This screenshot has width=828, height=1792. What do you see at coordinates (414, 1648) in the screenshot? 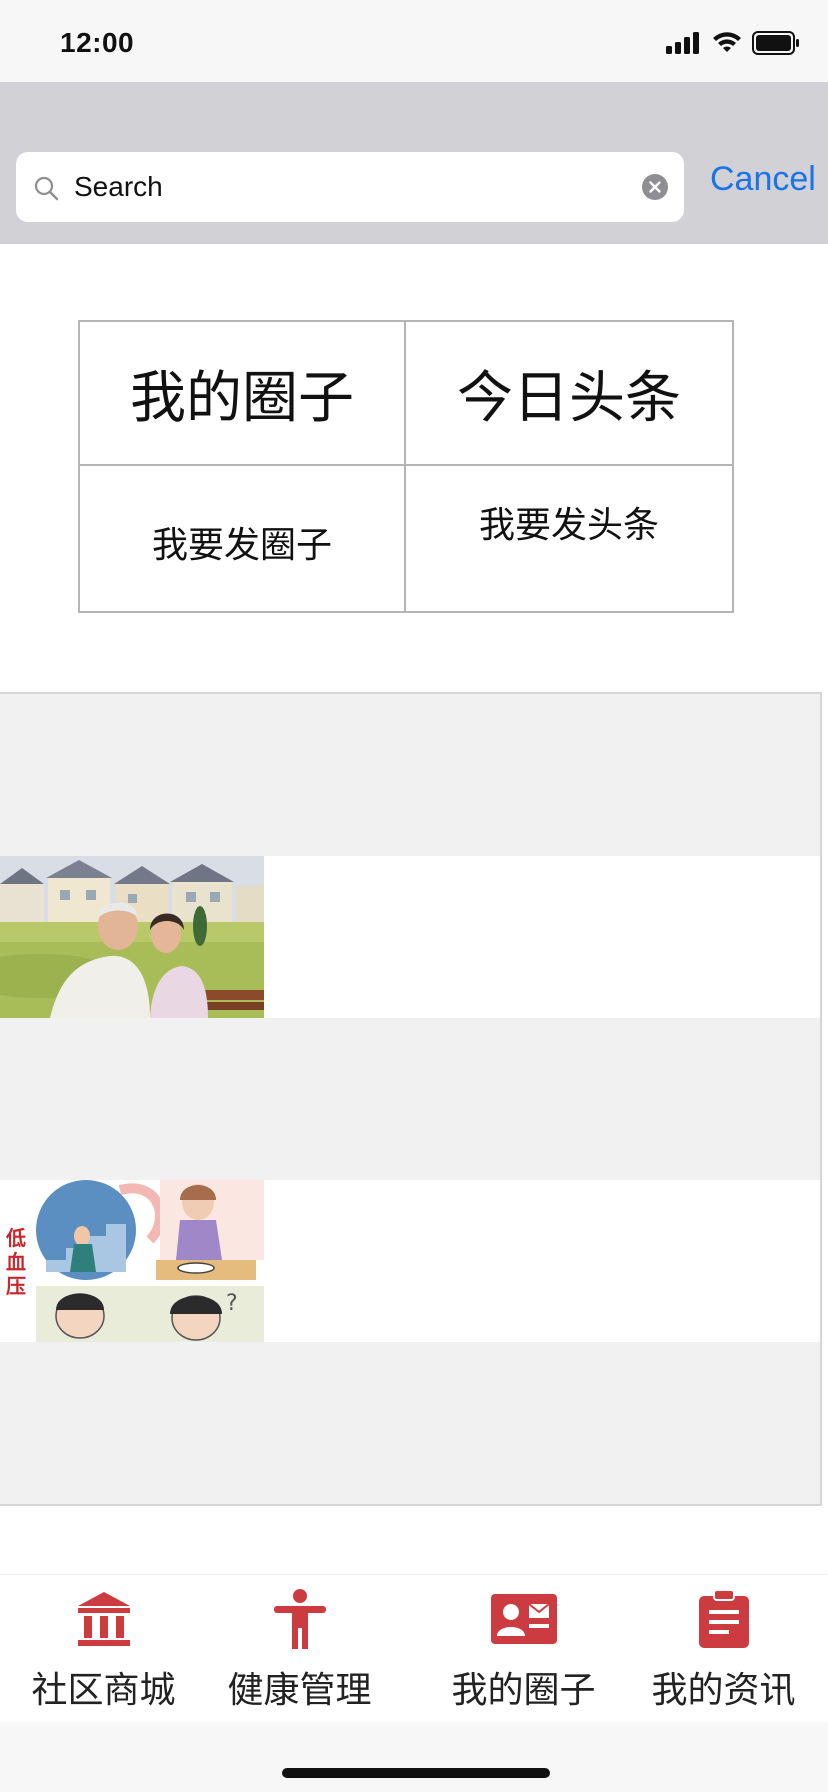
I see `tab-bar: 社区商城 健康管理 我的圈子 我的资讯` at bounding box center [414, 1648].